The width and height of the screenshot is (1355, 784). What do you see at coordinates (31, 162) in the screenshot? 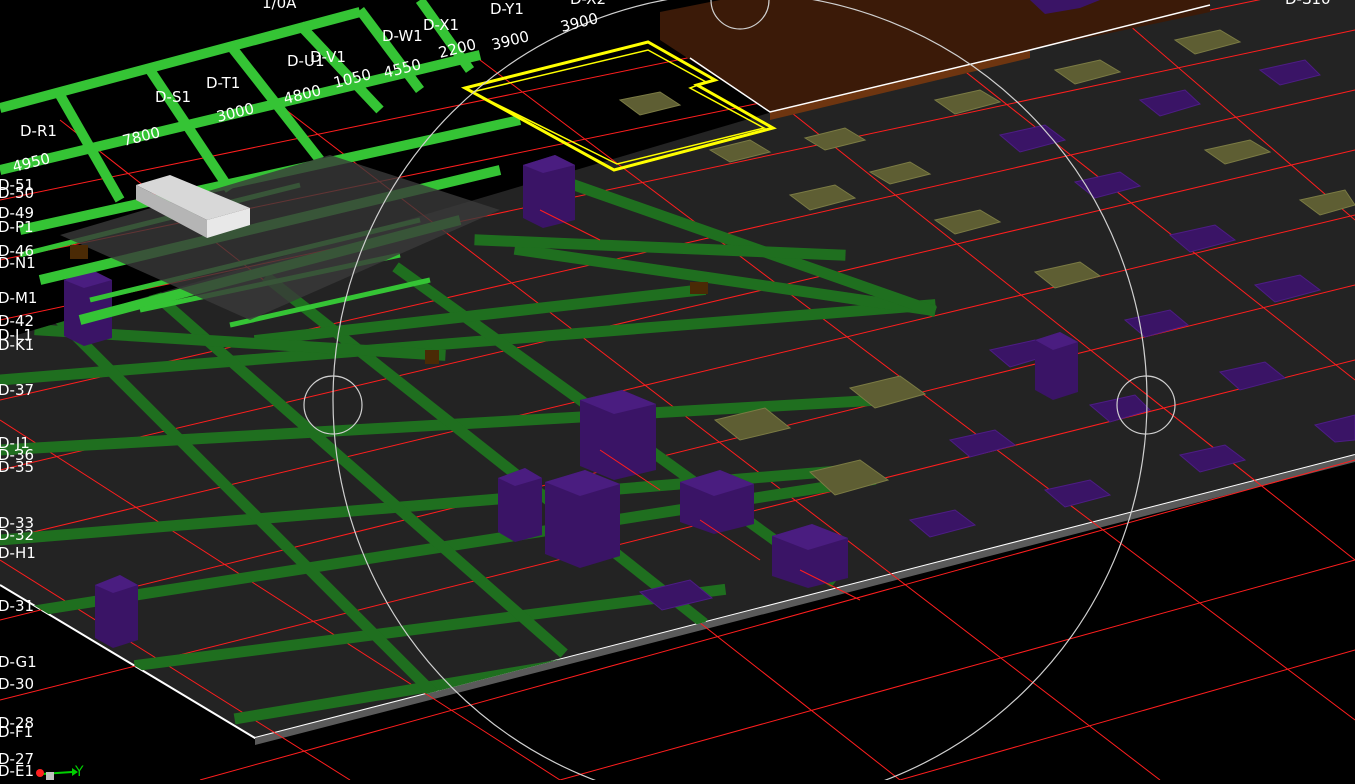
I see `grid-label: 4950` at bounding box center [31, 162].